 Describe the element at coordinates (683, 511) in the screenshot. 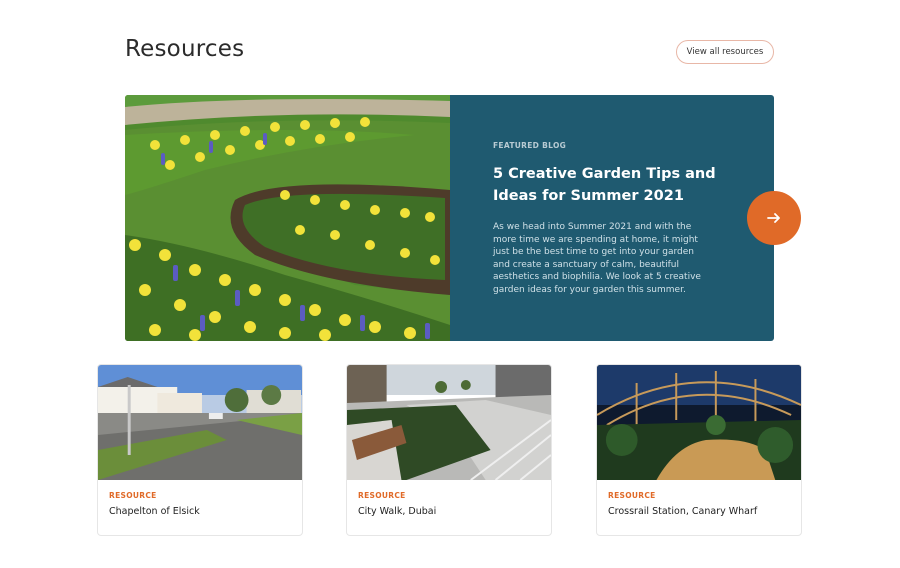

I see `card-title: Crossrail Station, Canary Wharf` at that location.